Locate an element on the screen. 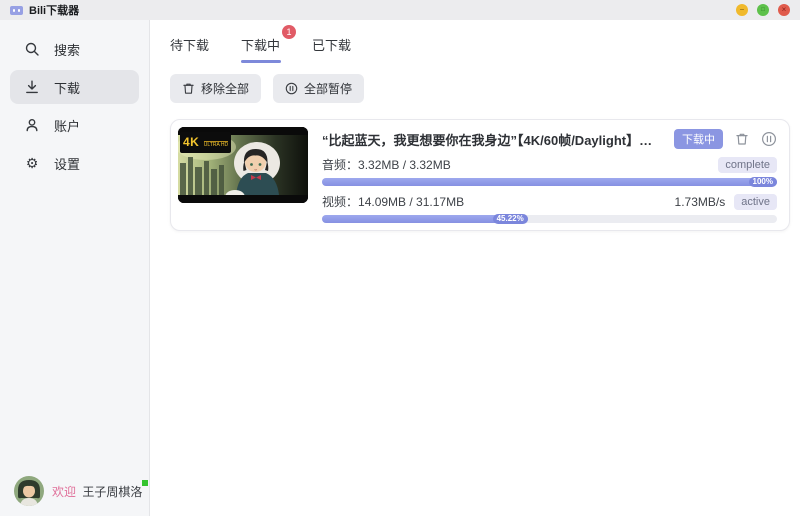  active-tab-underline is located at coordinates (260, 61).